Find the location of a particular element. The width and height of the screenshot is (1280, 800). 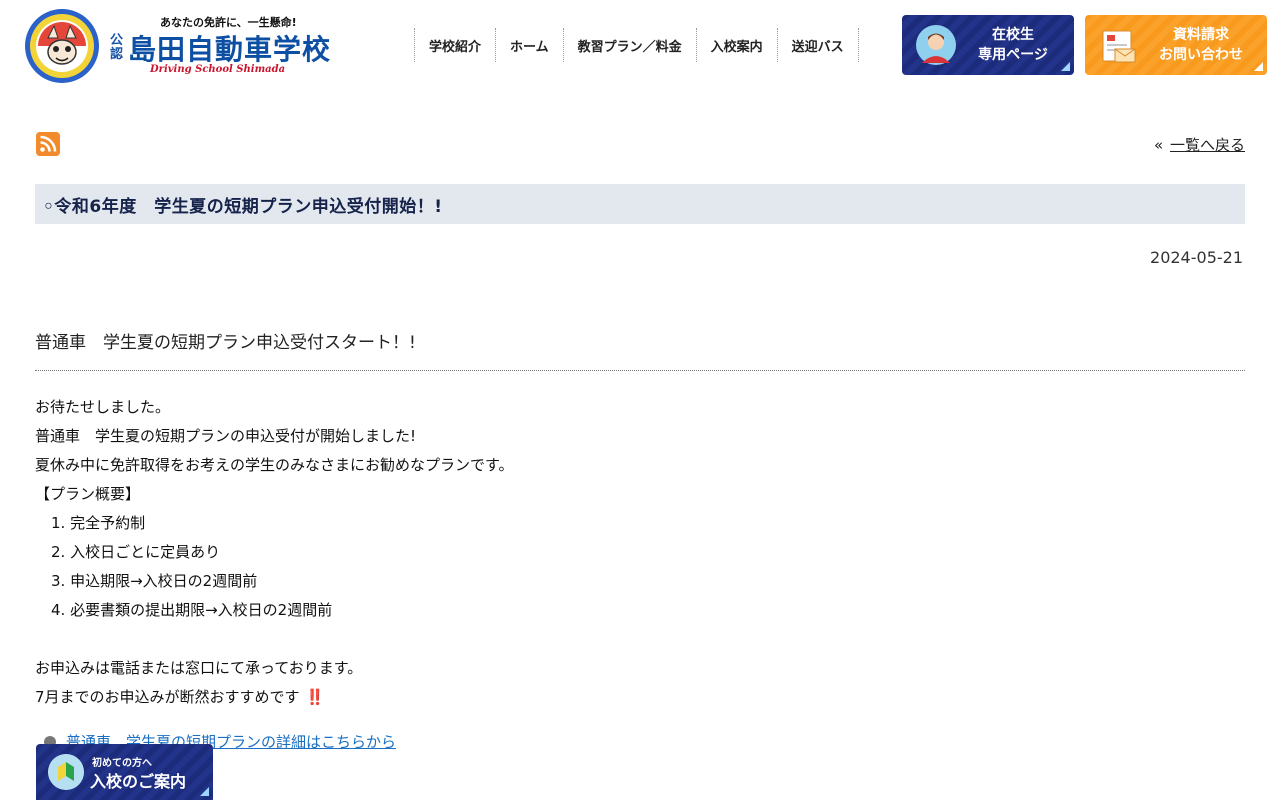

student-page-button: 在校生 専用ページ is located at coordinates (988, 45).